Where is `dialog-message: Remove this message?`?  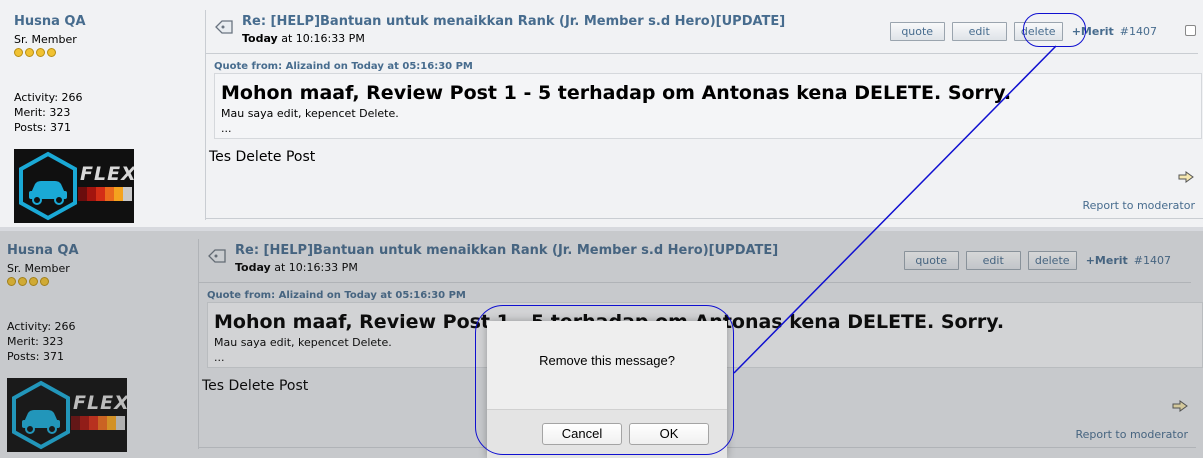
dialog-message: Remove this message? is located at coordinates (607, 360).